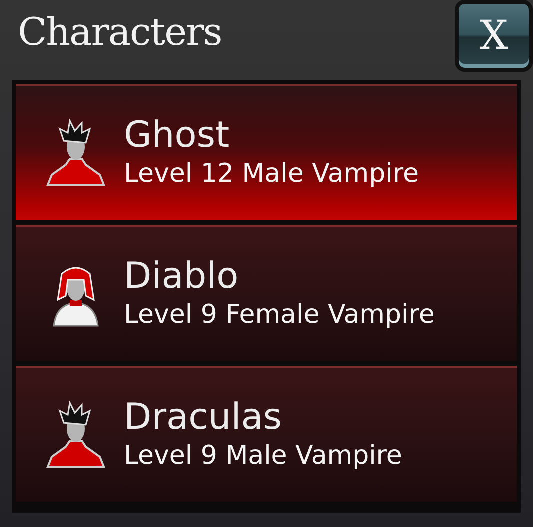 The image size is (533, 527). What do you see at coordinates (494, 36) in the screenshot?
I see `close-button: X` at bounding box center [494, 36].